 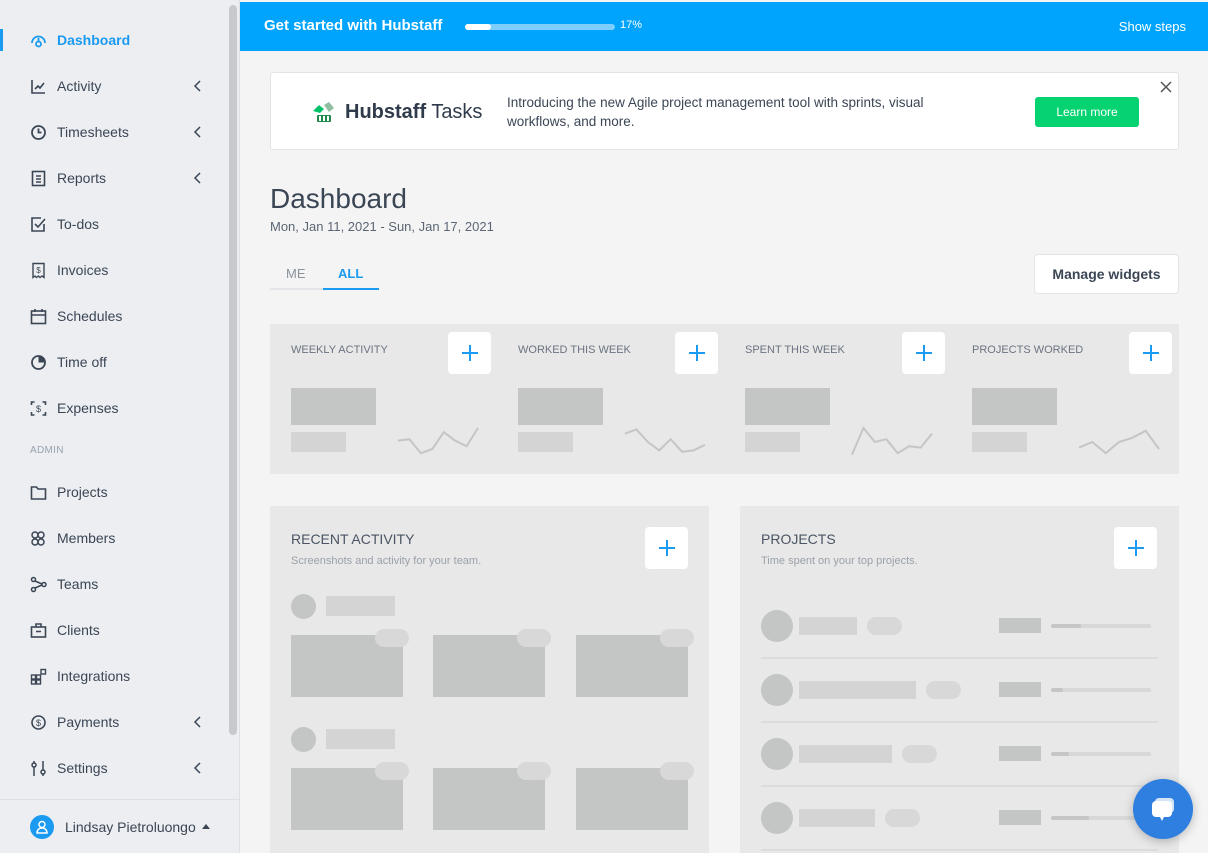 What do you see at coordinates (360, 739) in the screenshot?
I see `name-placeholder` at bounding box center [360, 739].